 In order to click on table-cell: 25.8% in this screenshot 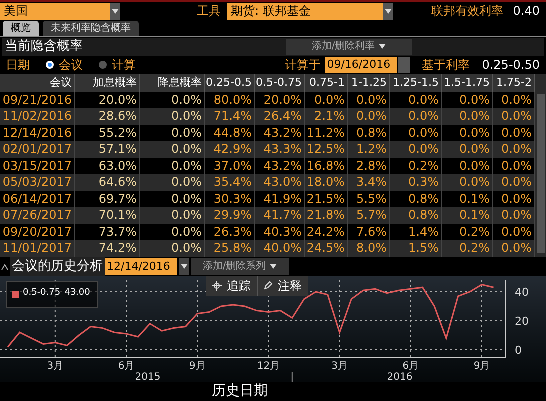, I will do `click(230, 248)`.